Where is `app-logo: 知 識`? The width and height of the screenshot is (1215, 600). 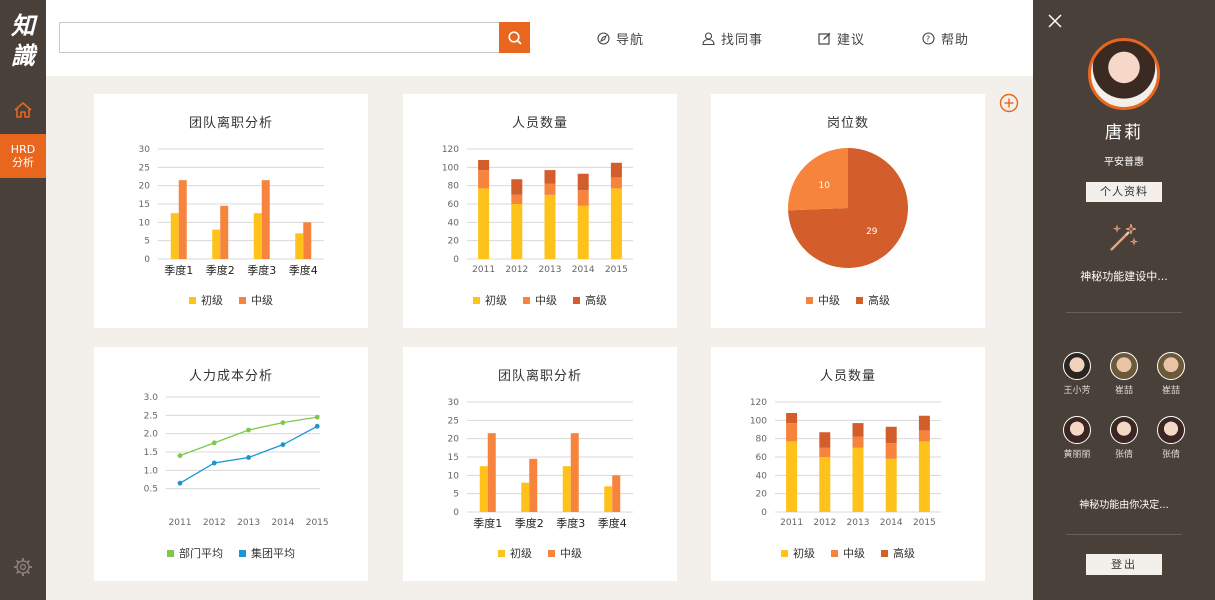
app-logo: 知 識 is located at coordinates (23, 39).